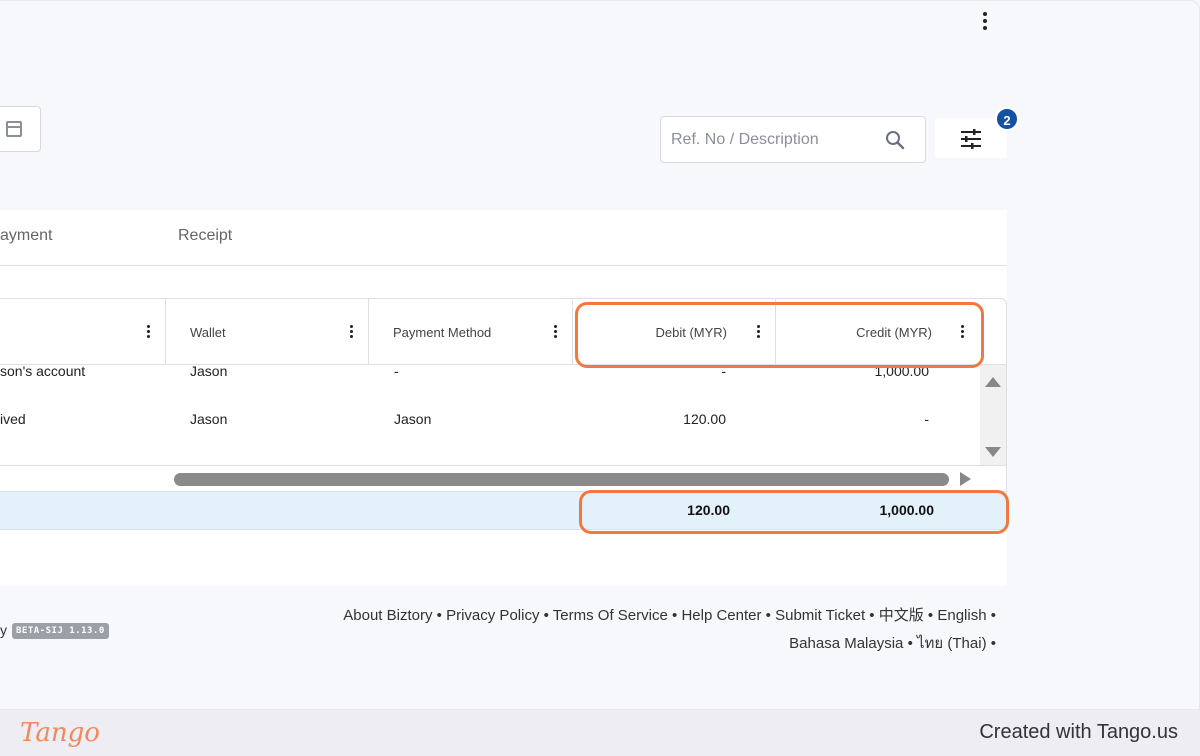  What do you see at coordinates (14, 129) in the screenshot?
I see `calendar-icon` at bounding box center [14, 129].